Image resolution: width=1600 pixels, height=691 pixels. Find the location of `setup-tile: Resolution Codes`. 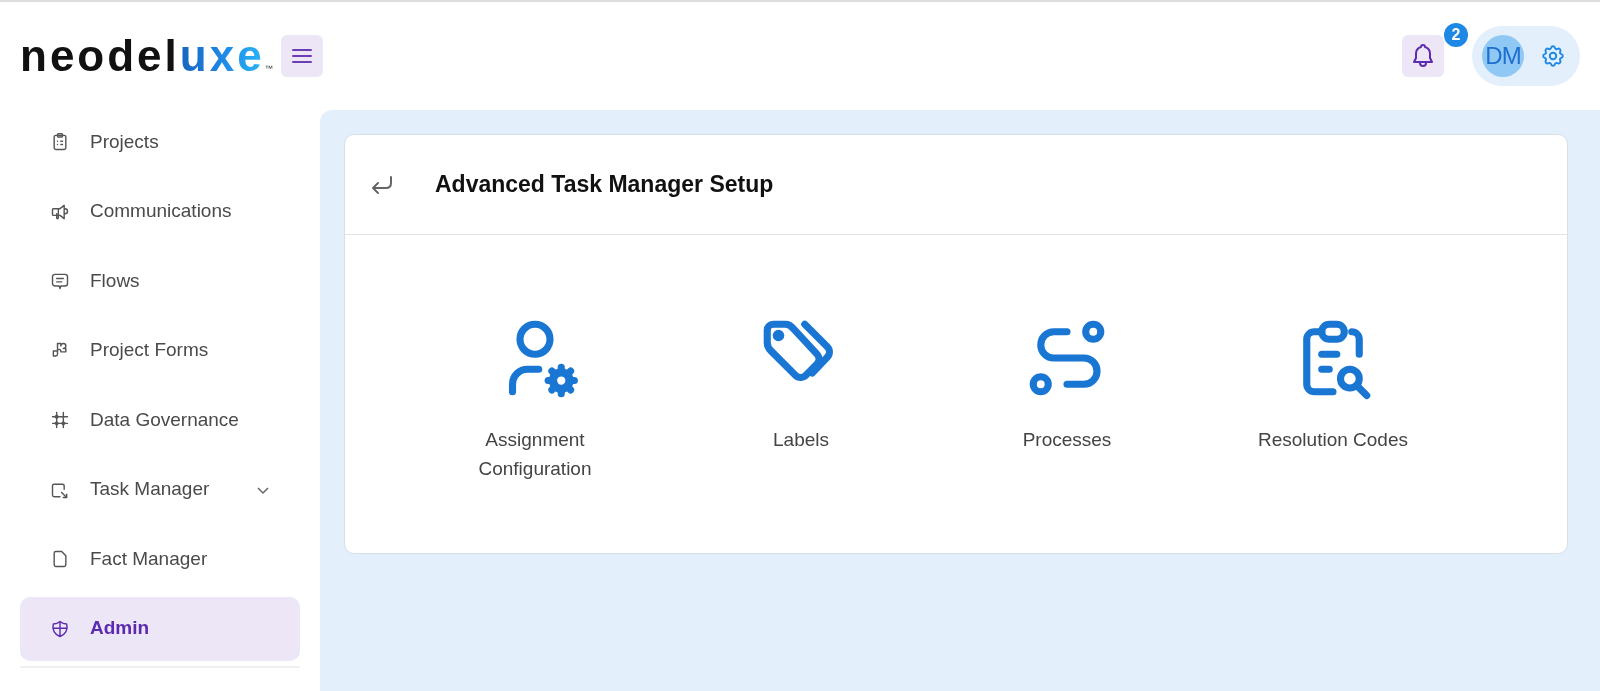

setup-tile: Resolution Codes is located at coordinates (1333, 398).